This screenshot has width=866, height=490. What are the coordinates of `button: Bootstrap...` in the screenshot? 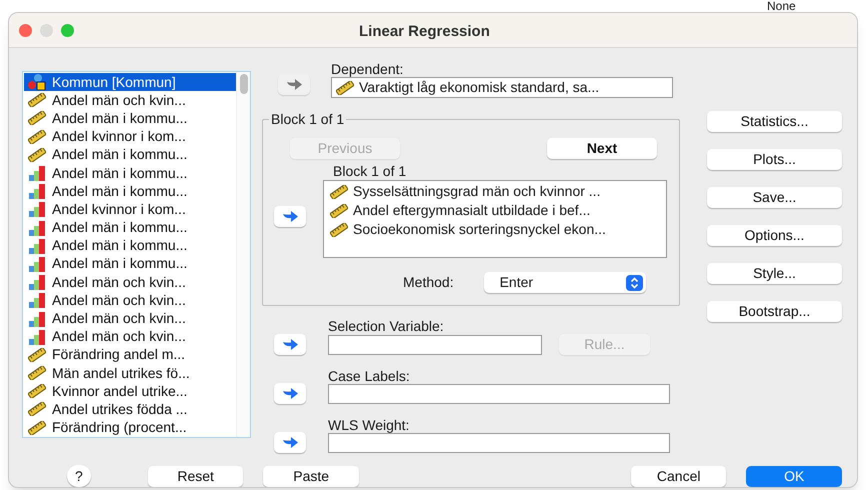 It's located at (774, 311).